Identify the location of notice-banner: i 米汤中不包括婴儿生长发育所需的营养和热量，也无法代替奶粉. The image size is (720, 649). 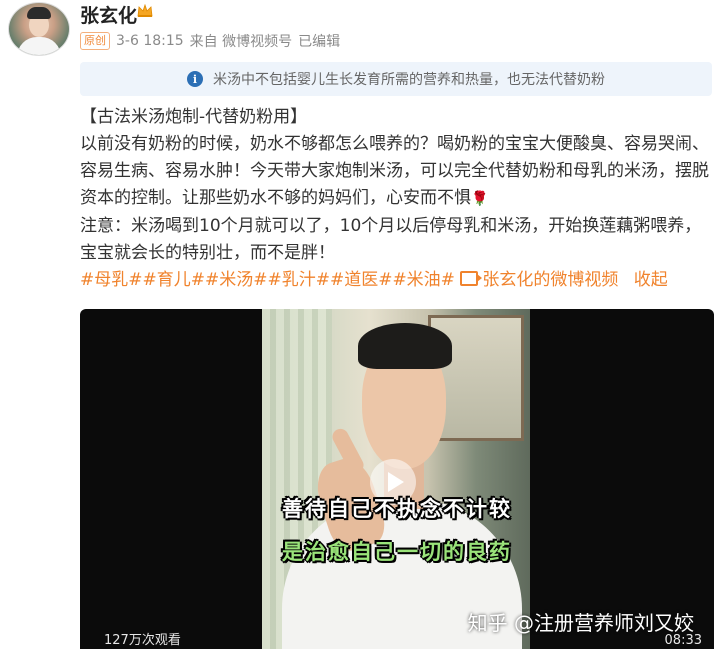
(396, 79).